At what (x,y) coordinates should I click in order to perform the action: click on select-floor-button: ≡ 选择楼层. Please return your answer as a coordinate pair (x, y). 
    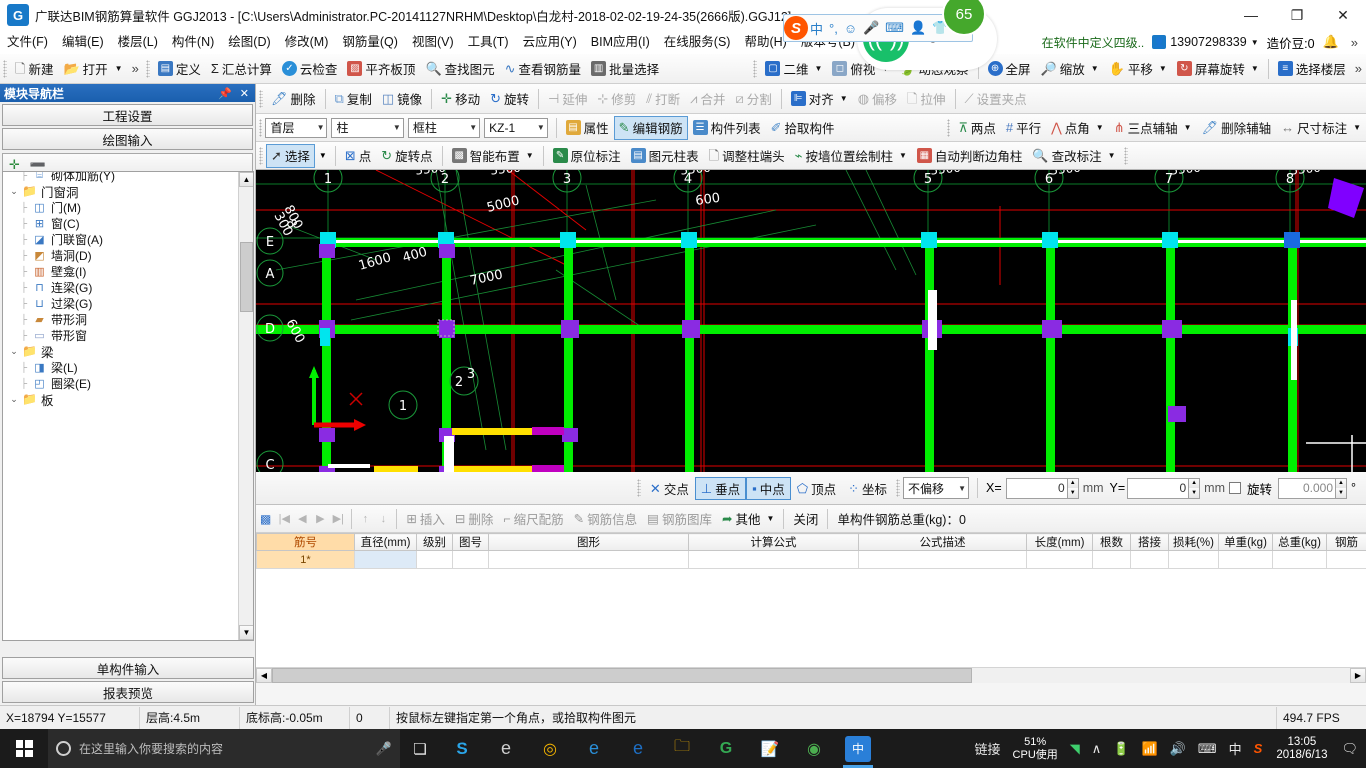
    Looking at the image, I should click on (1312, 69).